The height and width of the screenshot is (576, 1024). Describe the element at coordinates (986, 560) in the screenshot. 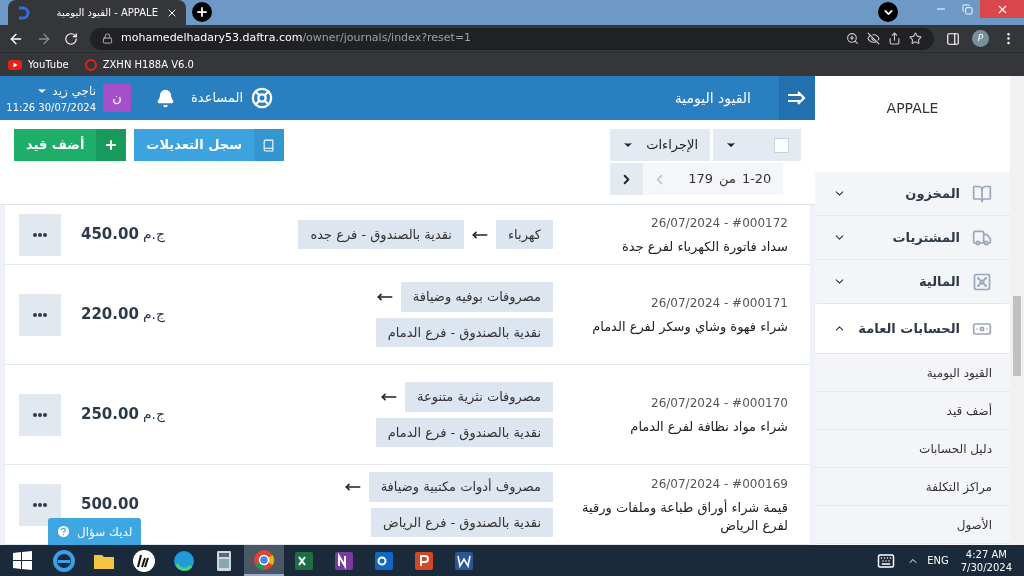

I see `clock: 4:27 AM 7/30/2024` at that location.